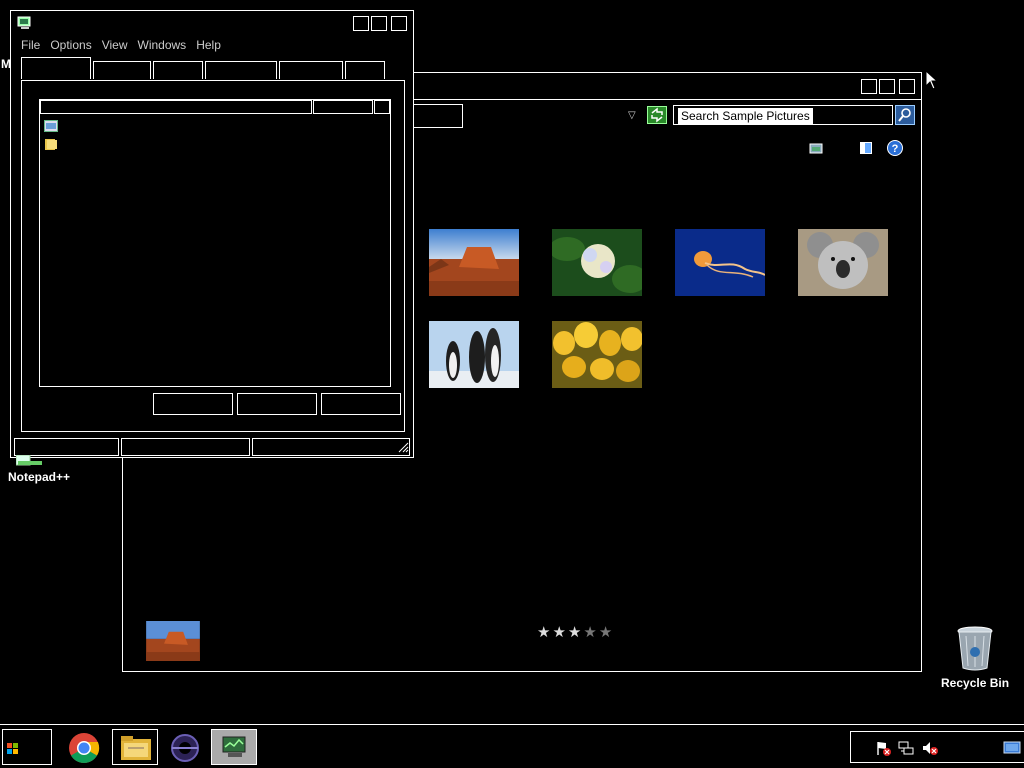 The image size is (1024, 768). What do you see at coordinates (632, 115) in the screenshot?
I see `address-dropdown-icon: ▽` at bounding box center [632, 115].